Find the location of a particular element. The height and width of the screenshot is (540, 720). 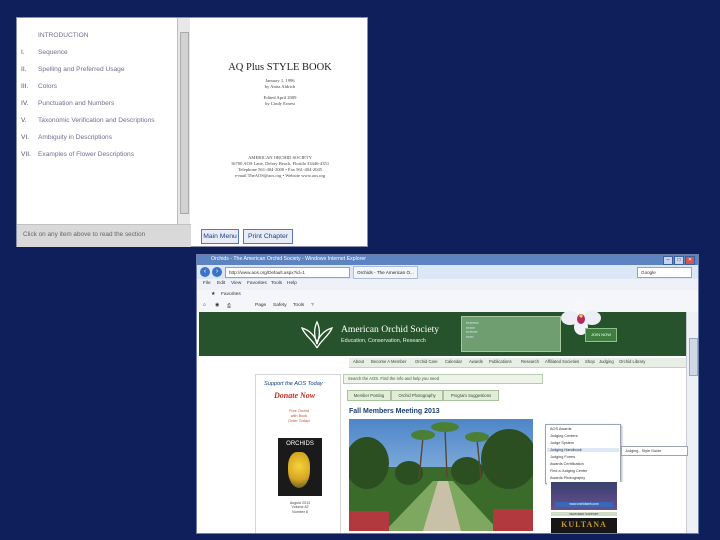

book-date-1: January 1, 1996 is located at coordinates (280, 80).